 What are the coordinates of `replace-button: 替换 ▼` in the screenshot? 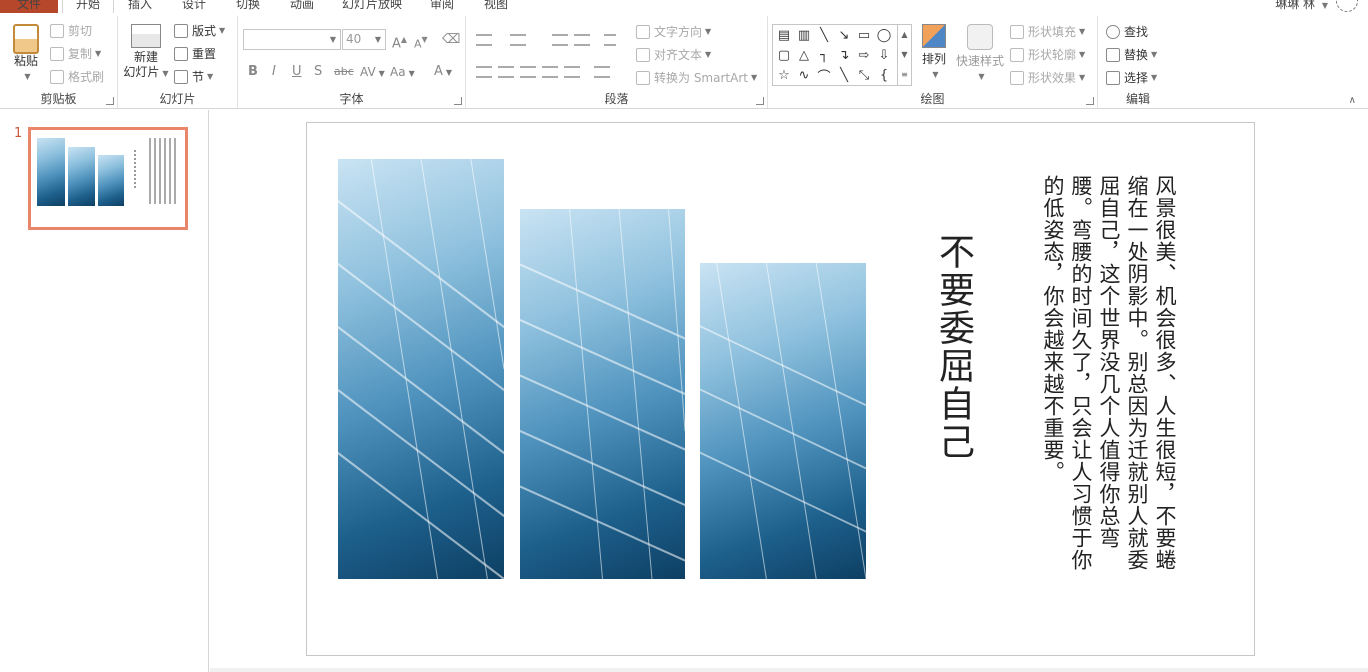 It's located at (1131, 55).